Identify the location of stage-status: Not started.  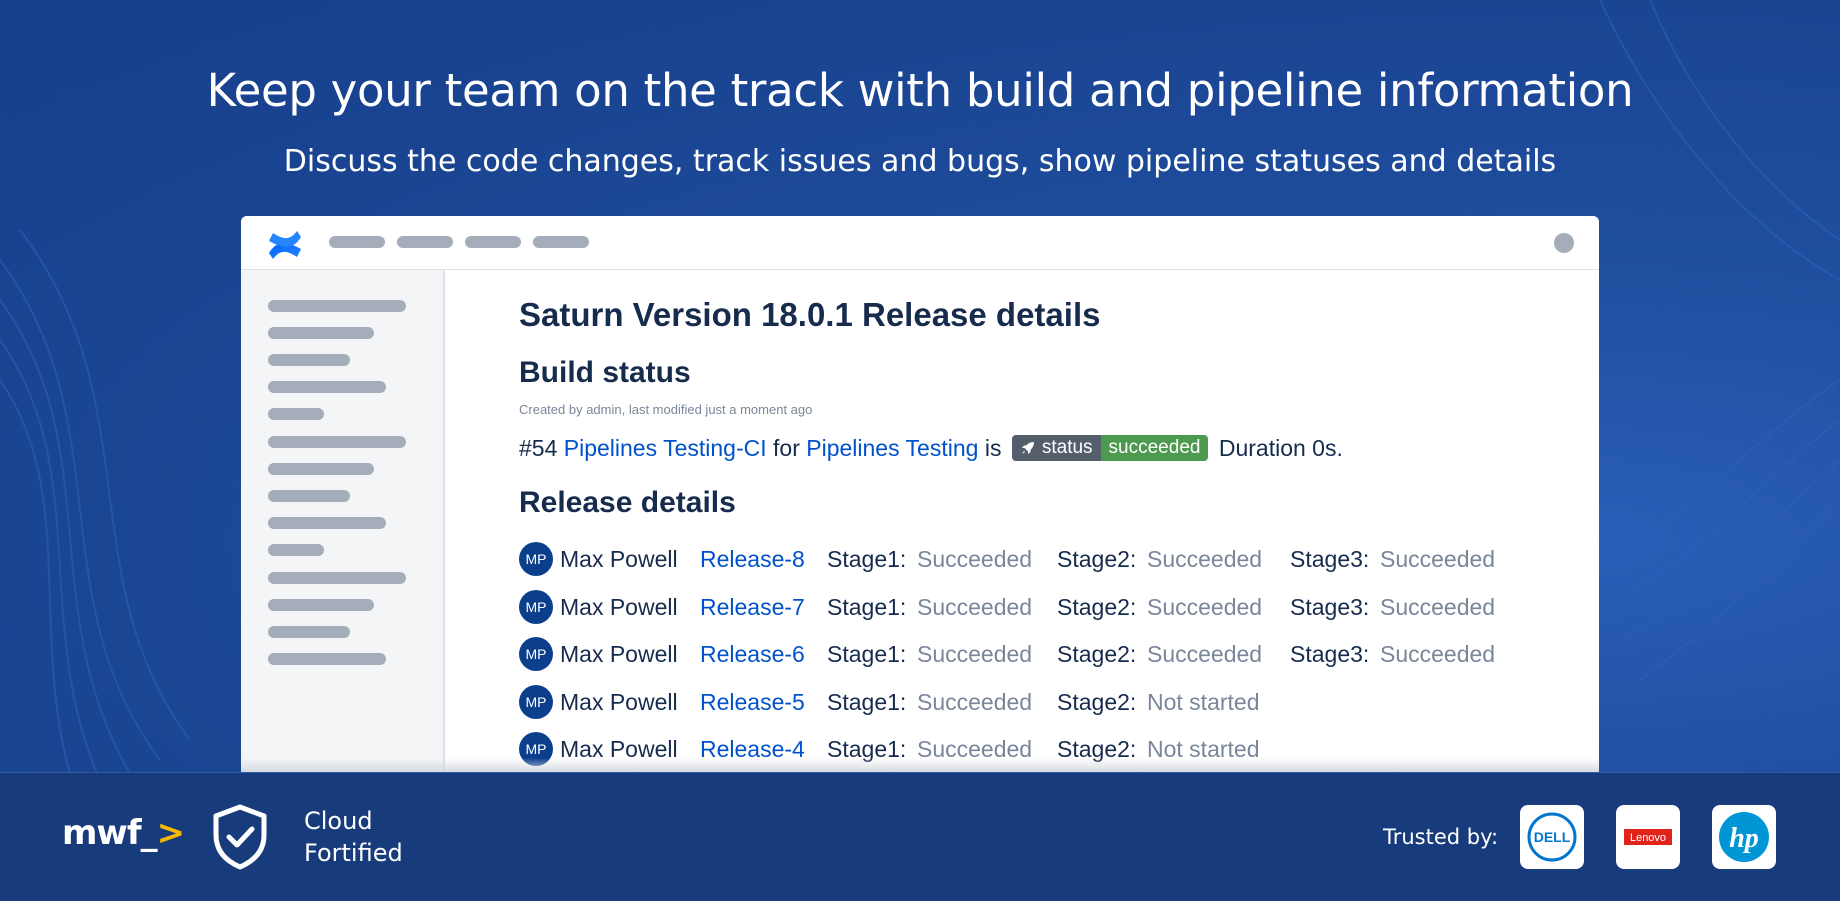
(1203, 701).